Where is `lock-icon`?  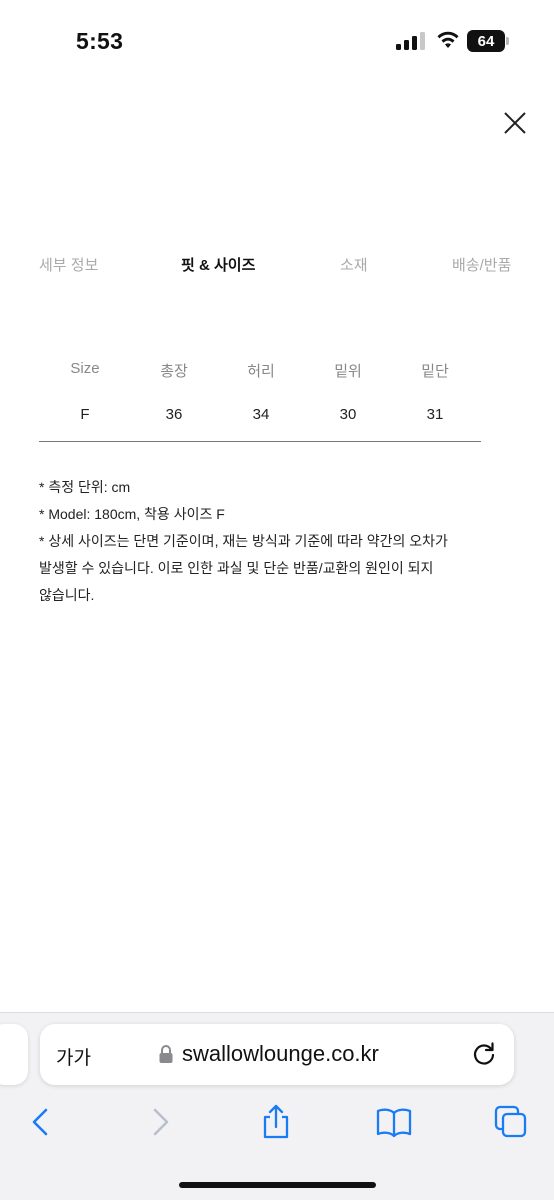 lock-icon is located at coordinates (166, 1054).